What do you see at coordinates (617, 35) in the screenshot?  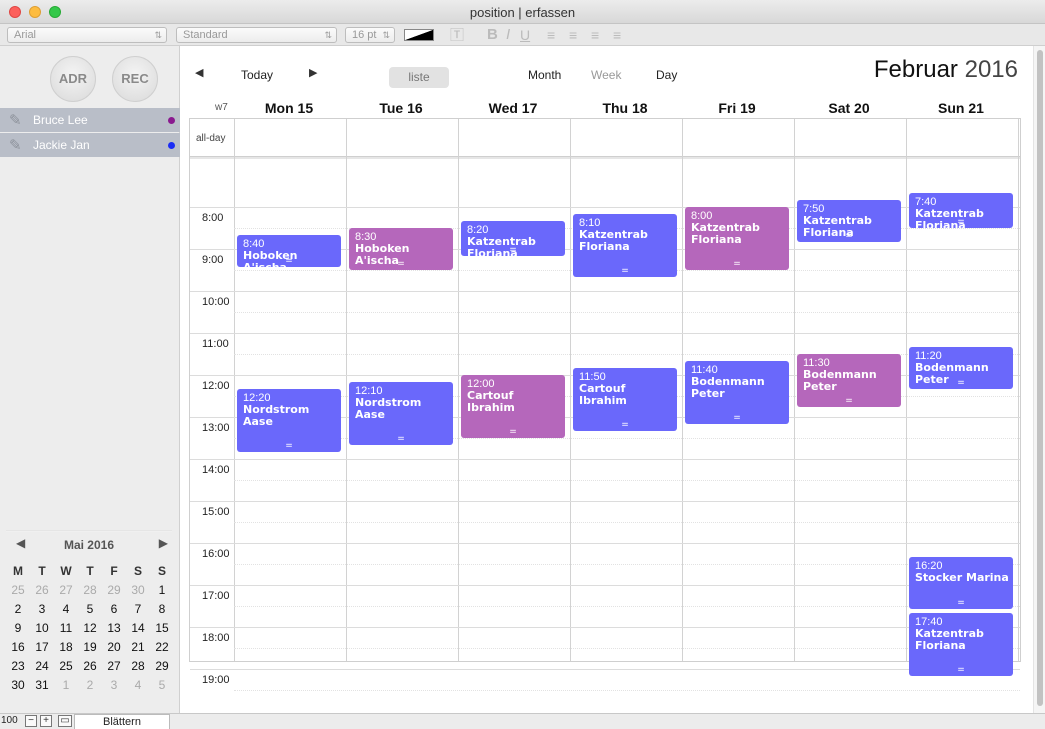 I see `align-justify-icon: ≡` at bounding box center [617, 35].